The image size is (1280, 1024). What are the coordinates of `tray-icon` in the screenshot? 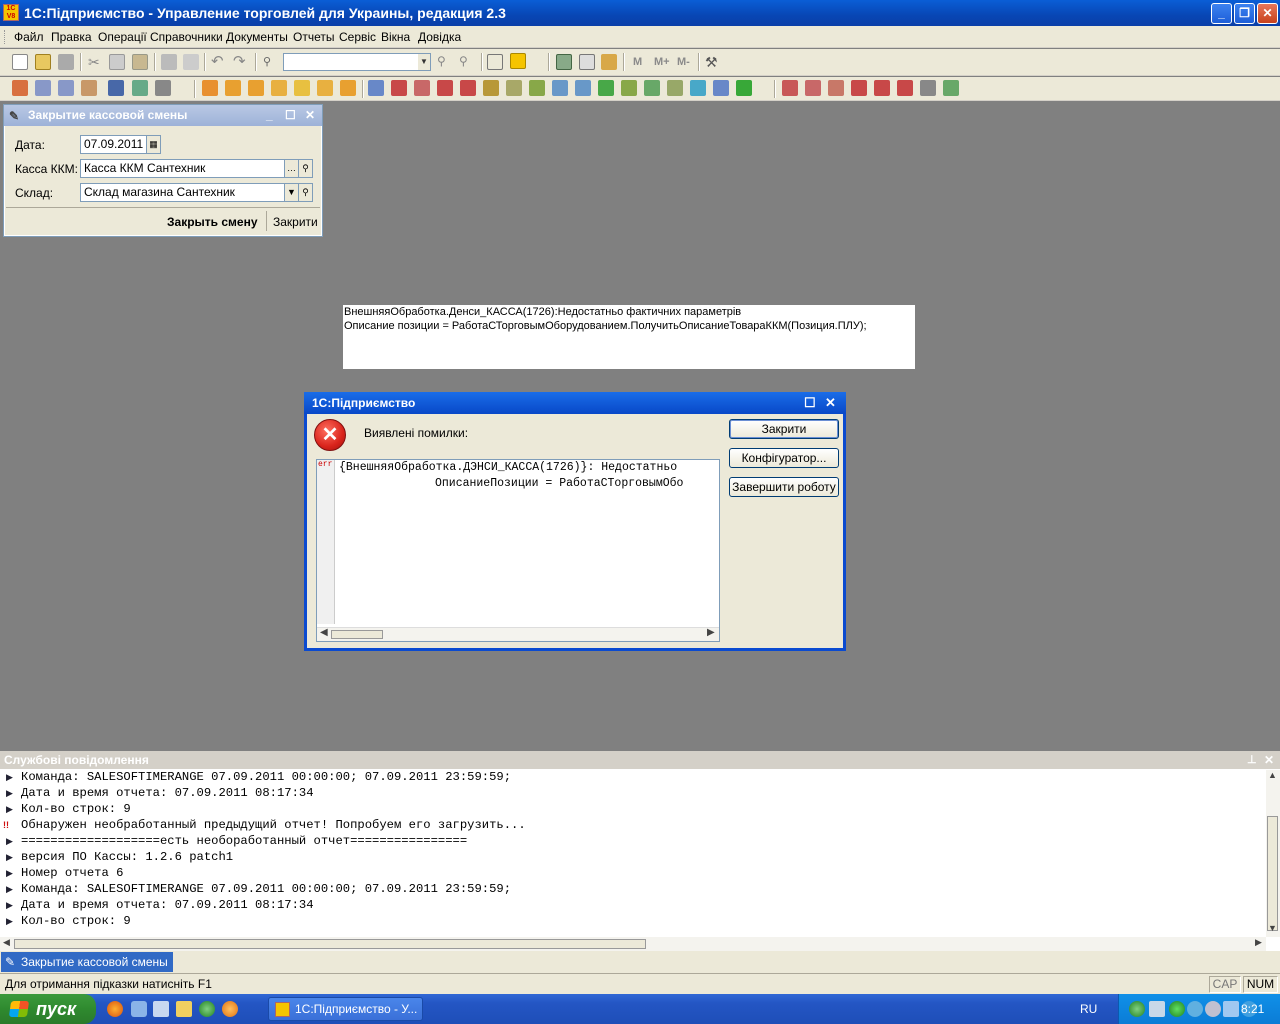 It's located at (1213, 1009).